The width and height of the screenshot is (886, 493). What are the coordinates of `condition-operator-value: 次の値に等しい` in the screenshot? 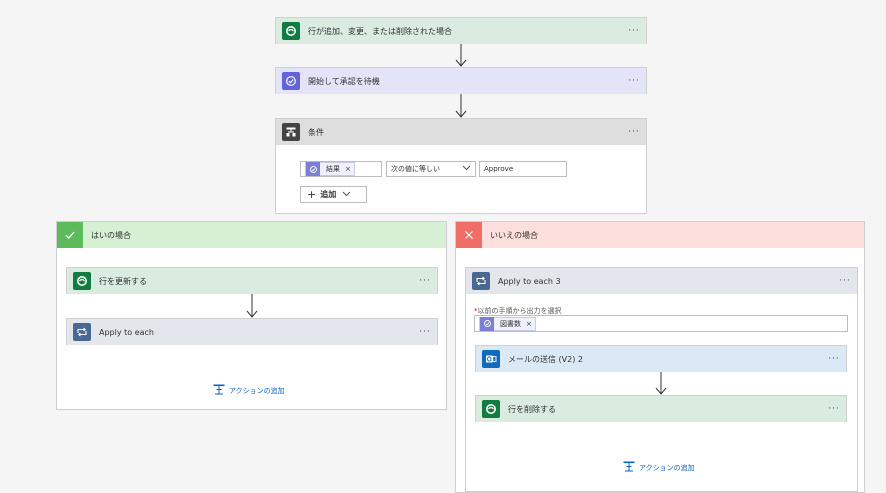 It's located at (415, 169).